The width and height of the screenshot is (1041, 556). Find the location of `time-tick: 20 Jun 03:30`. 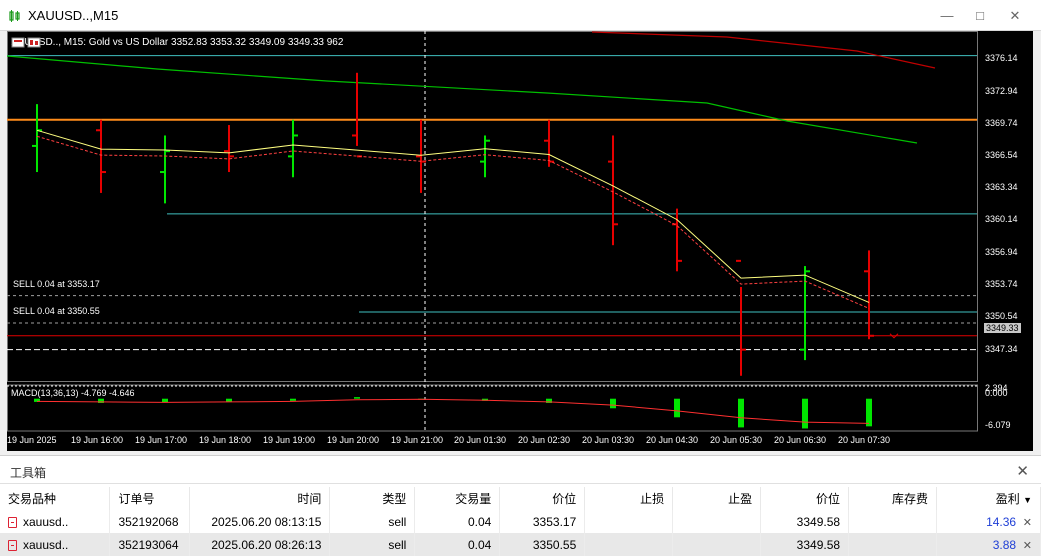

time-tick: 20 Jun 03:30 is located at coordinates (608, 440).